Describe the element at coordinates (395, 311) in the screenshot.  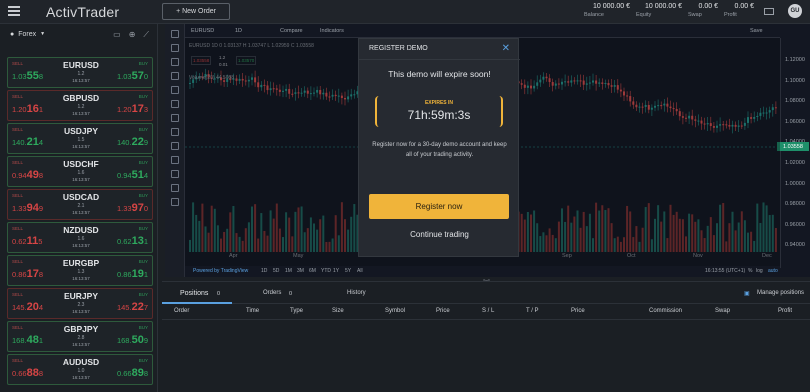
I see `column-header: Symbol` at that location.